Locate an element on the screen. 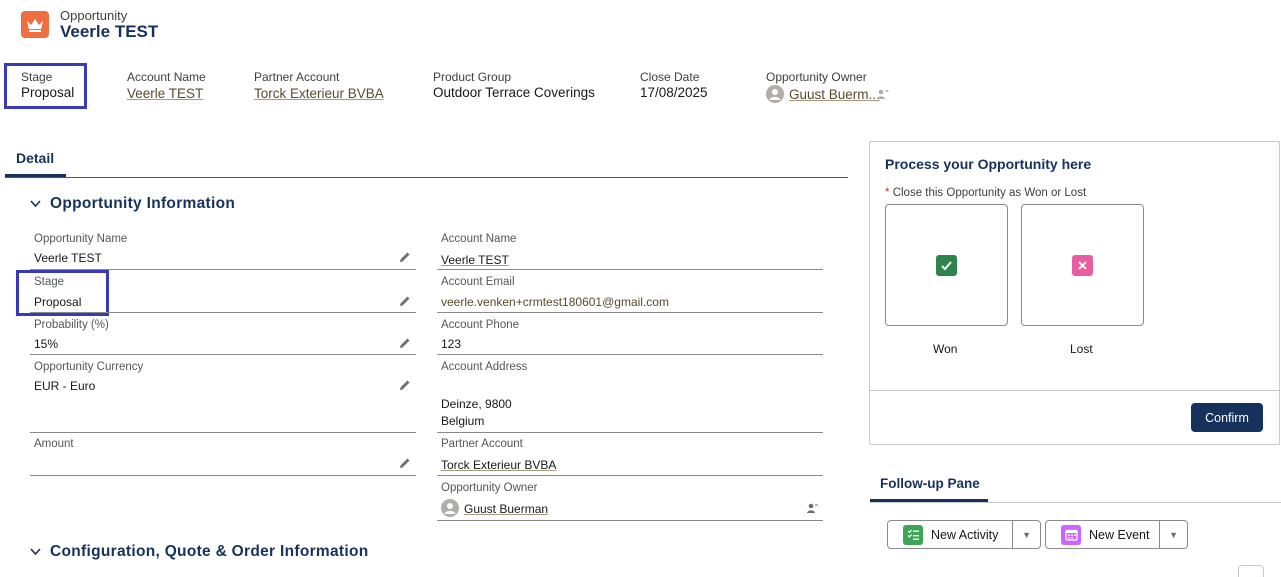  field-account-name-link: Veerle TEST is located at coordinates (475, 260).